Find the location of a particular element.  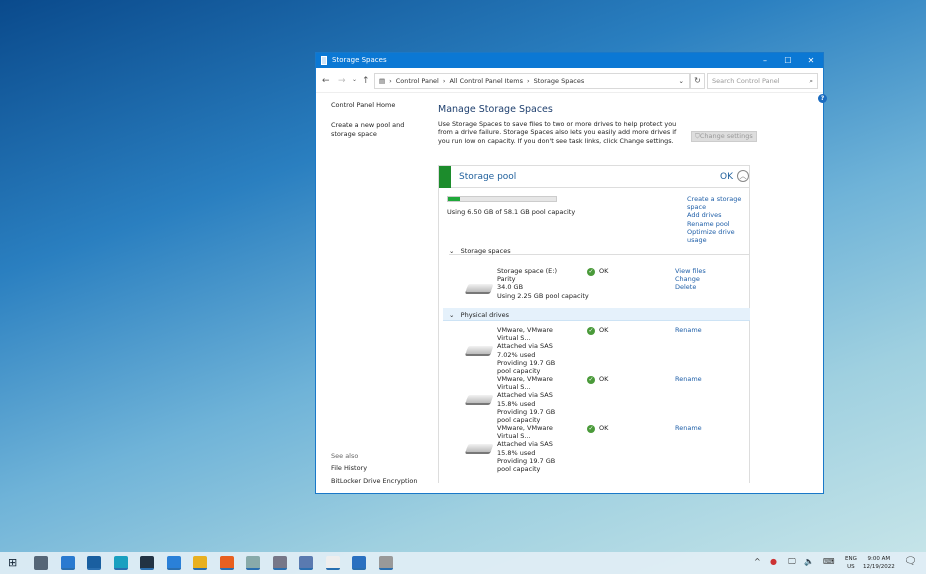

physical-drives-section: ⌄ Physical drives is located at coordinates (596, 314).